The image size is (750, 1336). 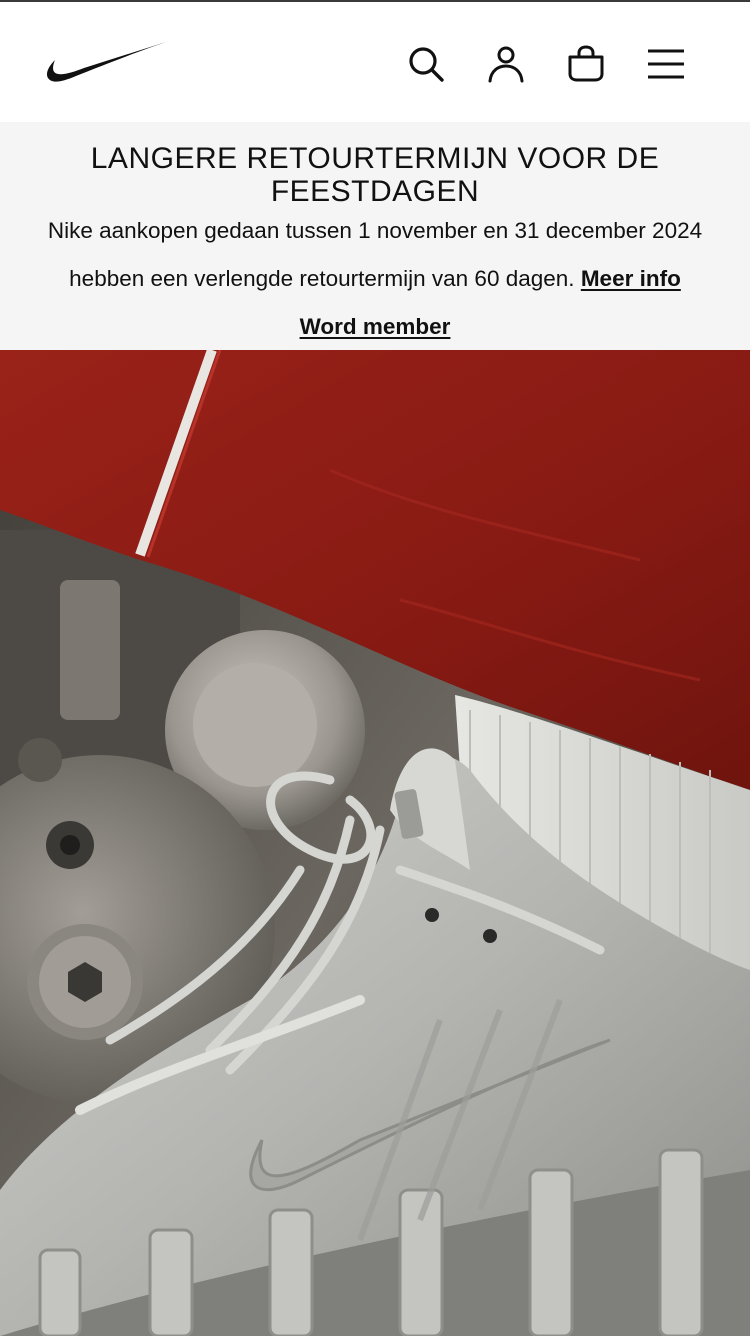 What do you see at coordinates (375, 62) in the screenshot?
I see `site-header` at bounding box center [375, 62].